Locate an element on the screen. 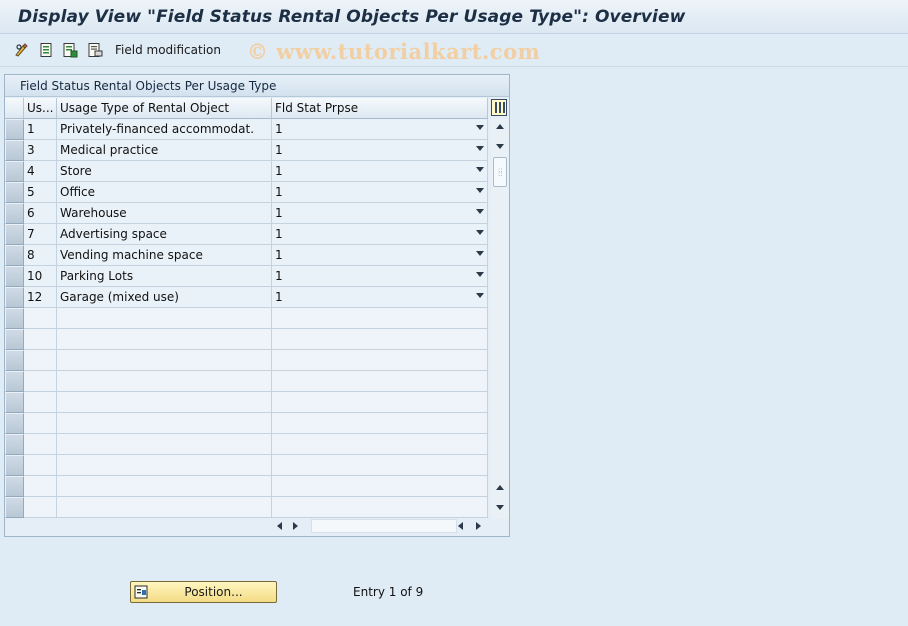 This screenshot has width=908, height=626. scroll-right-icon is located at coordinates (295, 526).